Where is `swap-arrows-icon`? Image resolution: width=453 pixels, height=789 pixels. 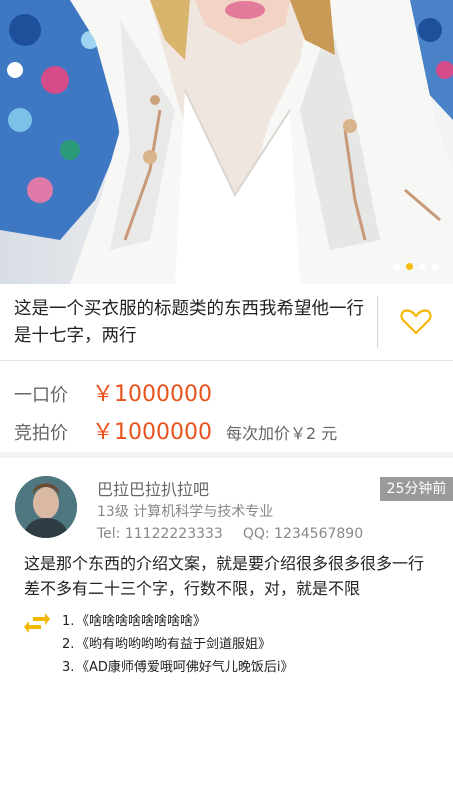
swap-arrows-icon is located at coordinates (37, 623).